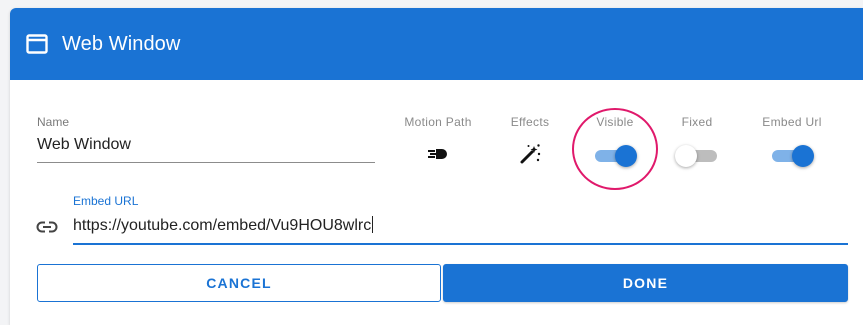 The width and height of the screenshot is (863, 325). I want to click on embed-url-toggle, so click(793, 156).